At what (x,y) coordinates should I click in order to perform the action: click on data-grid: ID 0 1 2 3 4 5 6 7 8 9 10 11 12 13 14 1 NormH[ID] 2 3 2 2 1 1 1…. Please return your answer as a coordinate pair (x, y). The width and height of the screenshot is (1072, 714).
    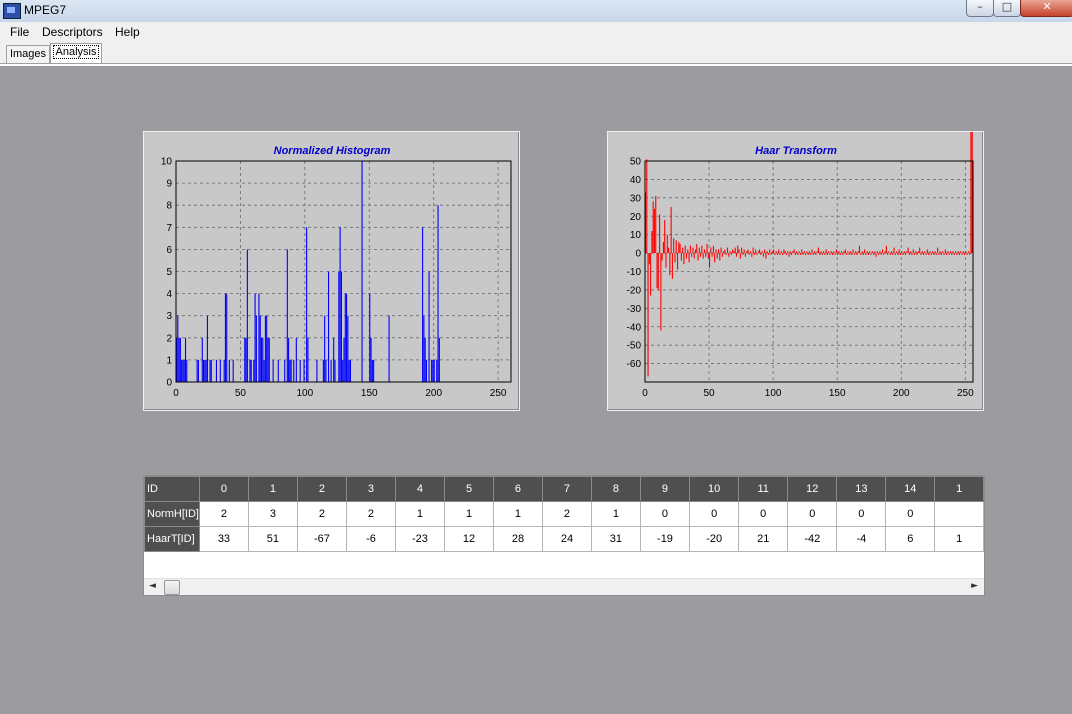
    Looking at the image, I should click on (564, 535).